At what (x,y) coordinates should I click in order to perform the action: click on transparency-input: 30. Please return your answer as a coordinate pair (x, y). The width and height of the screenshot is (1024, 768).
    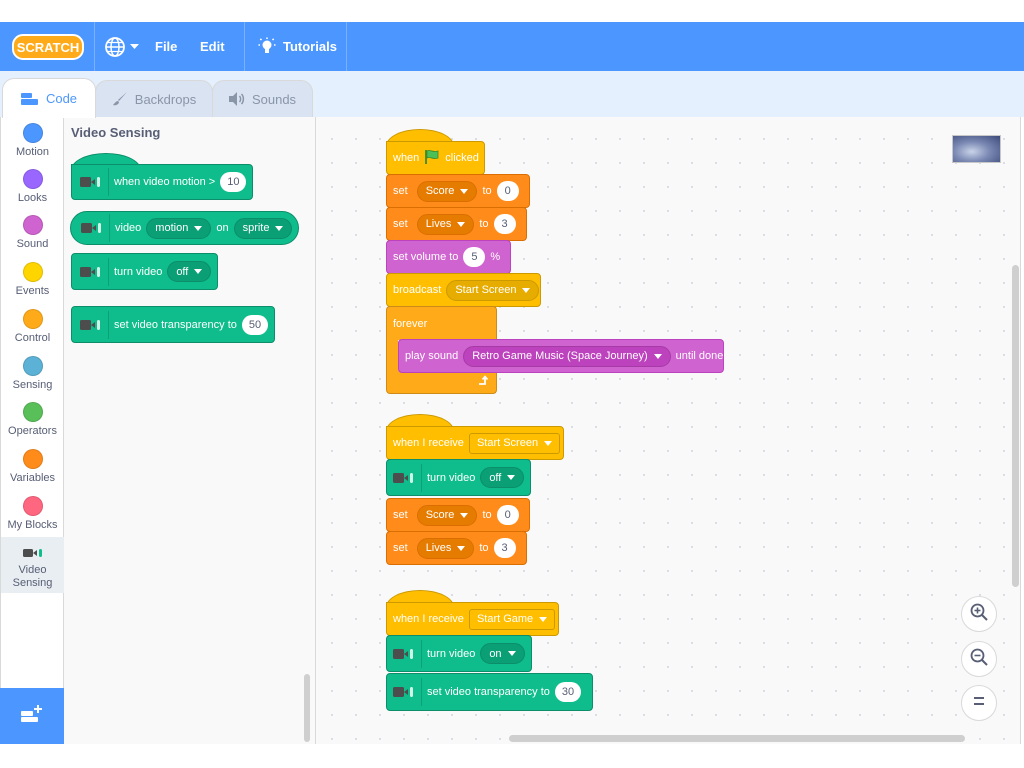
    Looking at the image, I should click on (568, 692).